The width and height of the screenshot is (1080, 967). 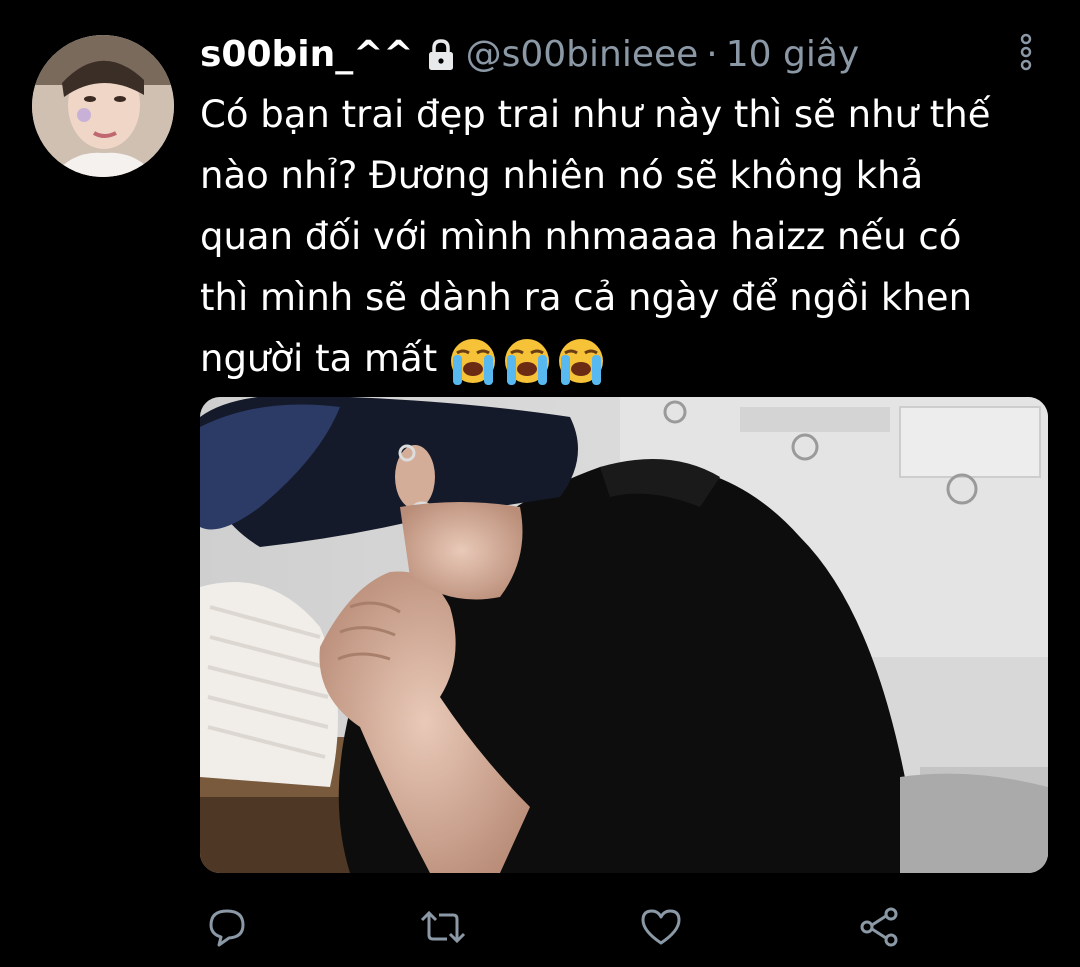 I want to click on retweet-button, so click(x=443, y=927).